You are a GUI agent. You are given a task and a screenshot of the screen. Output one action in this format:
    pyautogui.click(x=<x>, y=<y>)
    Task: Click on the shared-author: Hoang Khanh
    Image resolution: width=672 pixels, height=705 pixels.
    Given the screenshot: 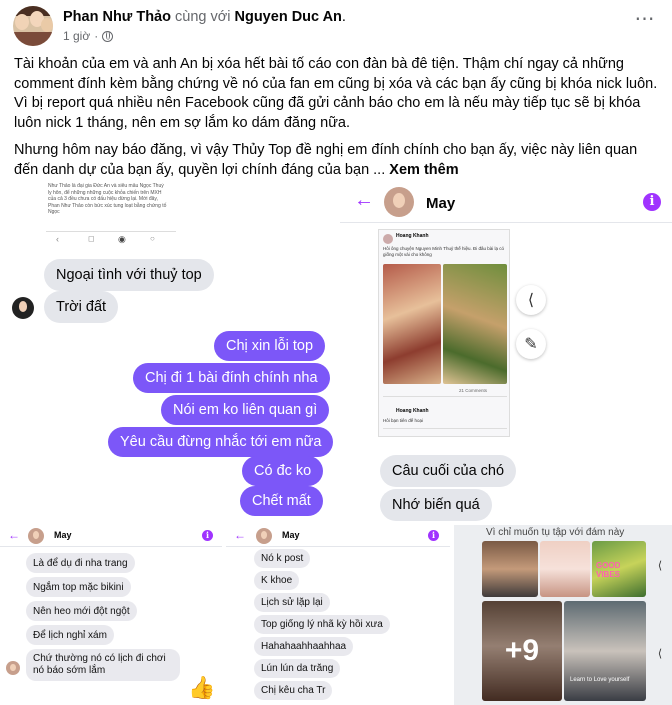 What is the action you would take?
    pyautogui.click(x=412, y=236)
    